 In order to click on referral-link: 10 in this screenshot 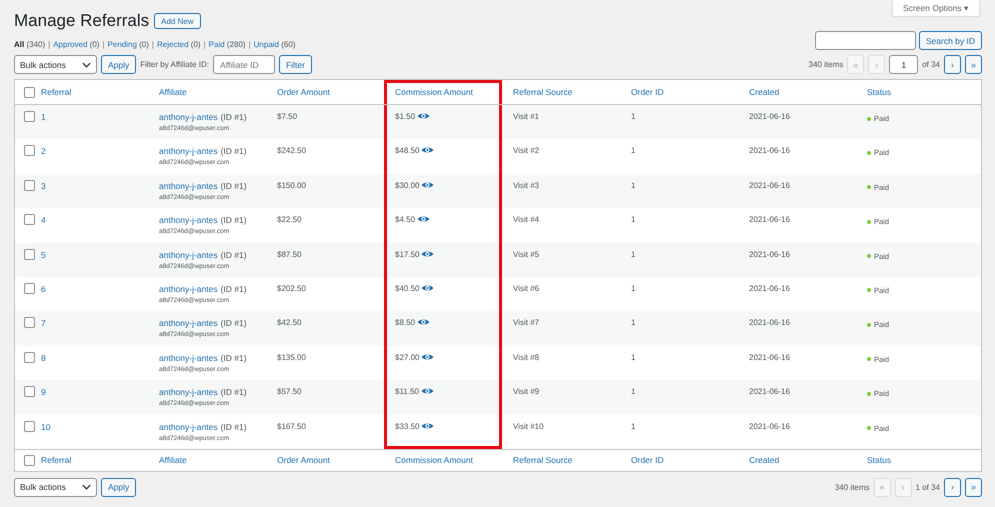, I will do `click(45, 427)`.